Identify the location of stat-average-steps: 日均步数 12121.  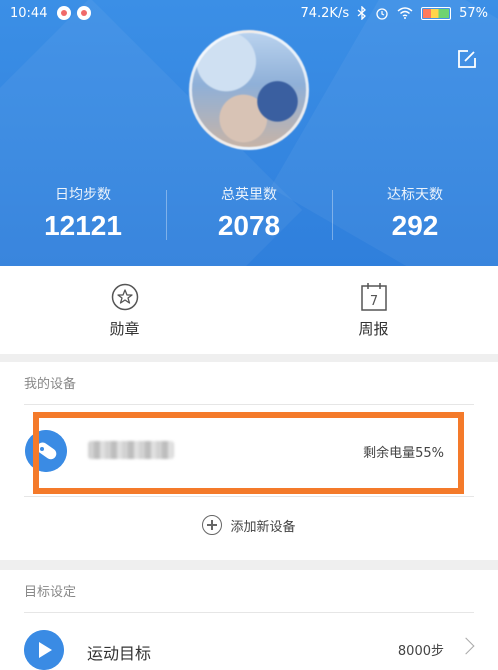
(83, 215).